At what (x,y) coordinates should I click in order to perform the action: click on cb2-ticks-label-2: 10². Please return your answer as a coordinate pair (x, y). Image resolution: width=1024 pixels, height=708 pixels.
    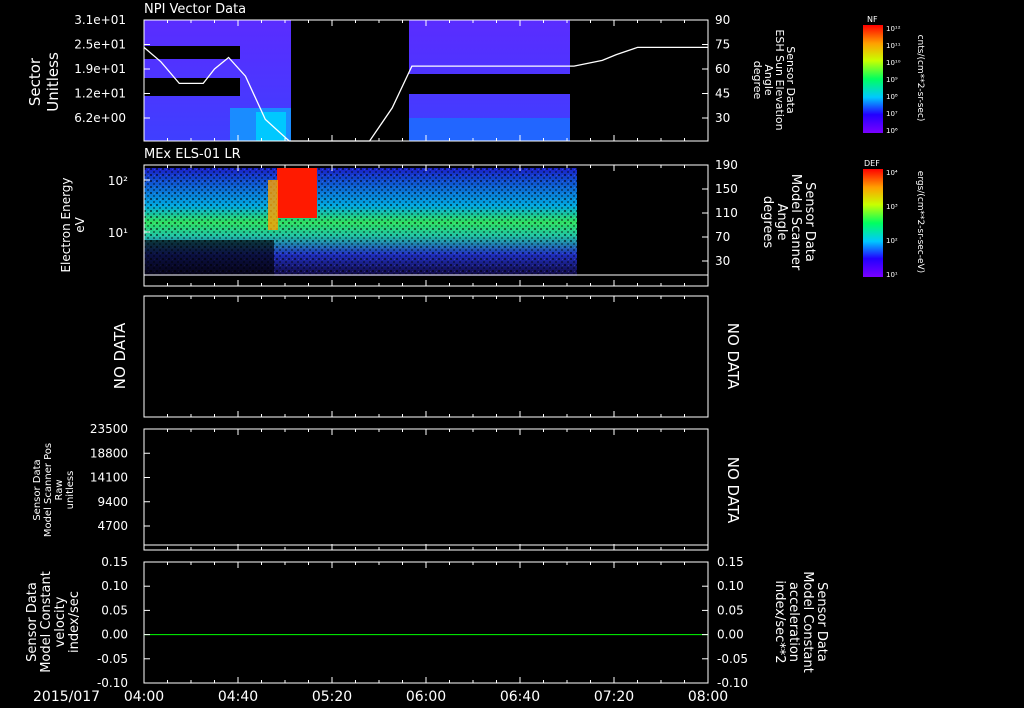
    Looking at the image, I should click on (892, 241).